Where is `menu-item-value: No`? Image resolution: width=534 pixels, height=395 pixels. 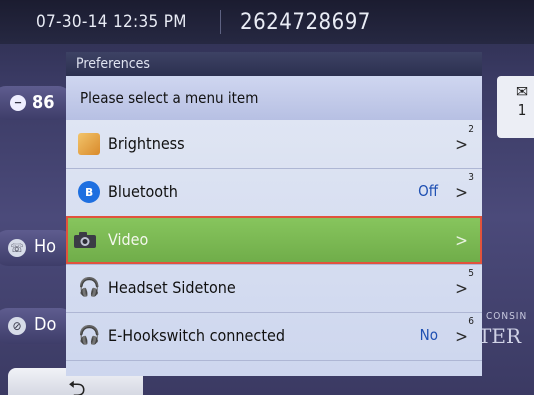 menu-item-value: No is located at coordinates (428, 335).